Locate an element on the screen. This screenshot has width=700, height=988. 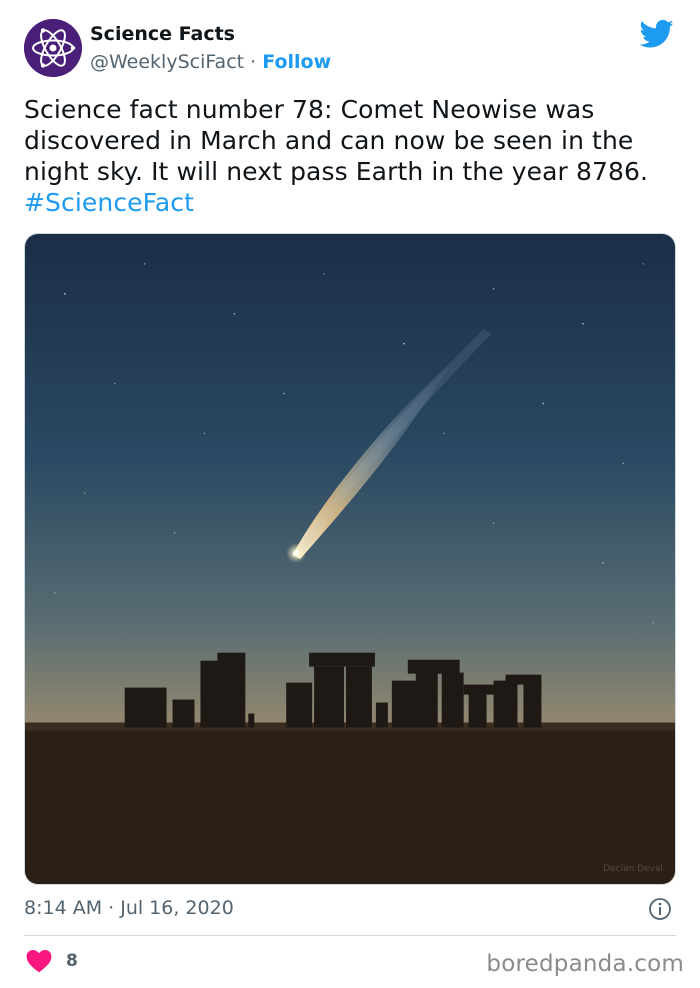
like-action: 8 is located at coordinates (52, 961).